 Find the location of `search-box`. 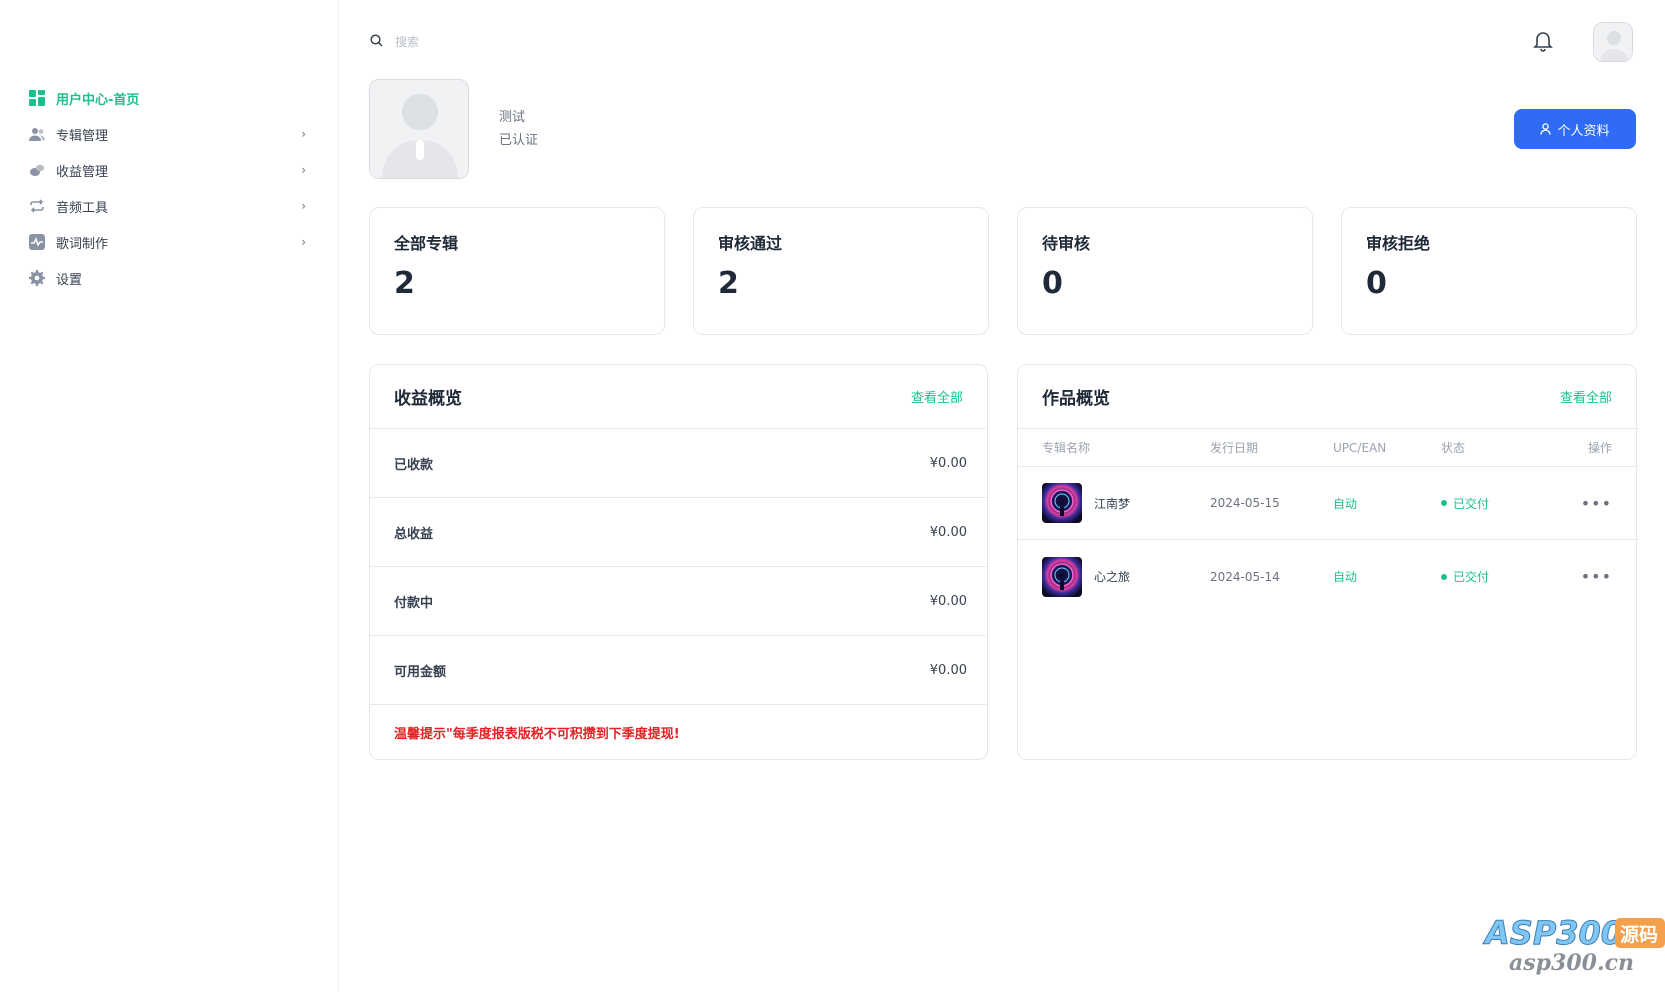

search-box is located at coordinates (482, 41).